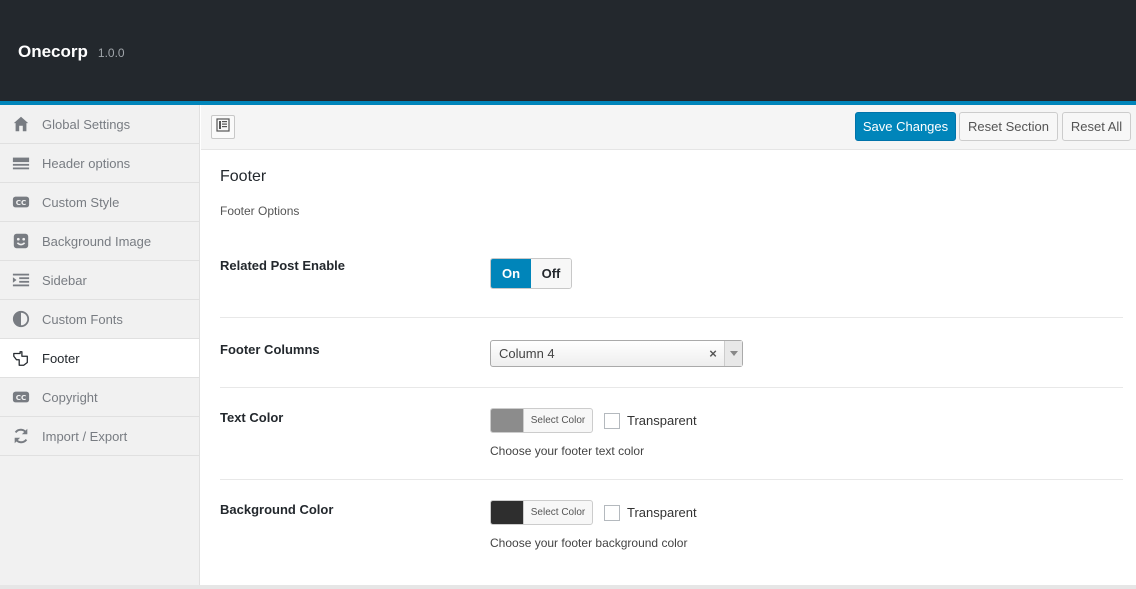 The height and width of the screenshot is (589, 1136). I want to click on sidebar-item-import-export: Import / Export, so click(99, 436).